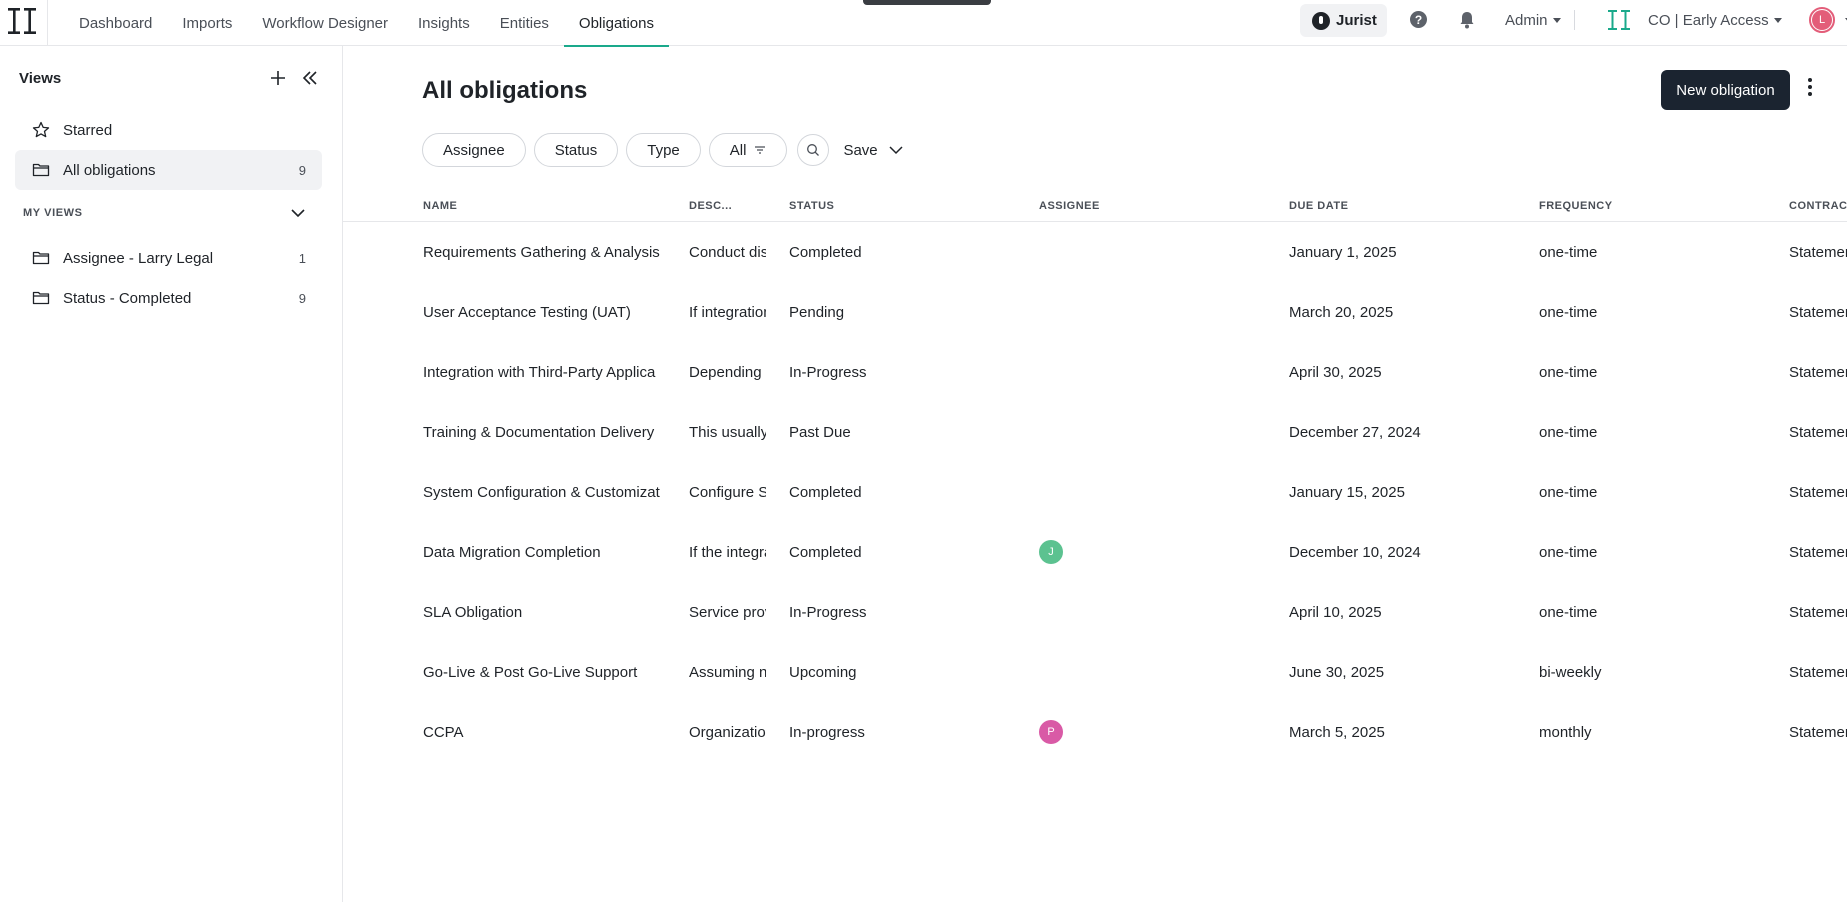 Image resolution: width=1847 pixels, height=902 pixels. Describe the element at coordinates (1708, 20) in the screenshot. I see `org-label: CO | Early Access` at that location.